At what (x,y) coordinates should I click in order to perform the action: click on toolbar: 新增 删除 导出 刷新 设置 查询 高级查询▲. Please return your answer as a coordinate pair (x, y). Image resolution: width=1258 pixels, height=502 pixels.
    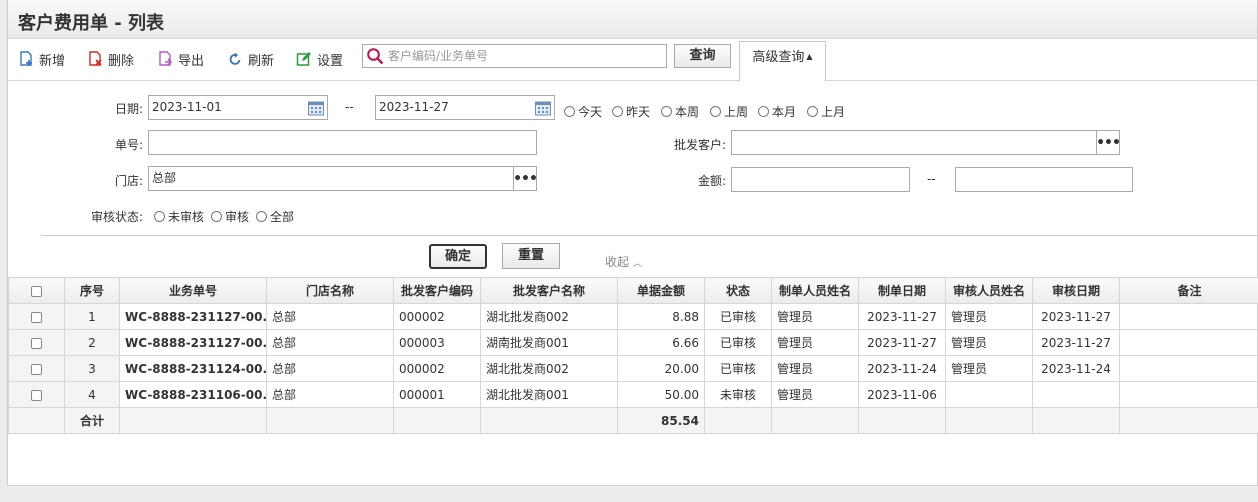
    Looking at the image, I should click on (632, 60).